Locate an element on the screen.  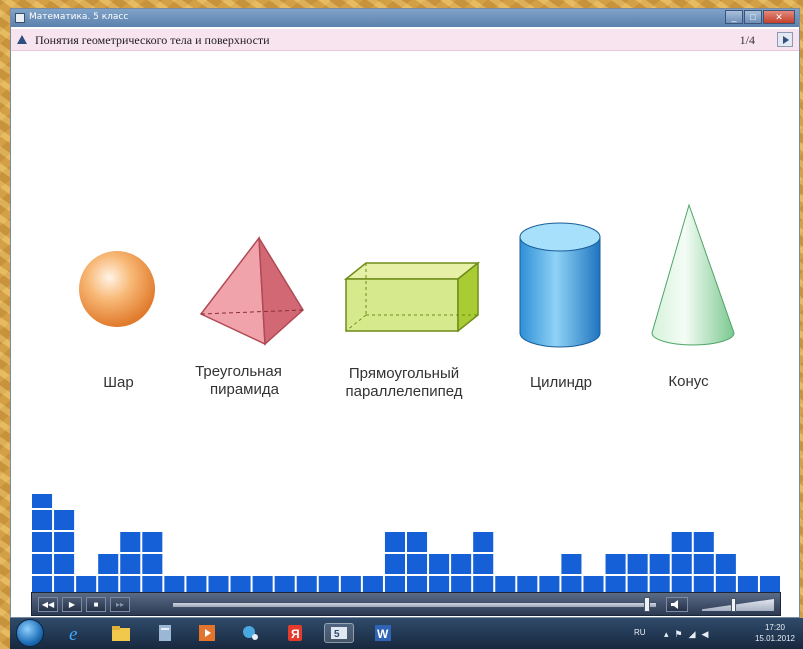
shape-label-cylinder: Цилиндр is located at coordinates (561, 383).